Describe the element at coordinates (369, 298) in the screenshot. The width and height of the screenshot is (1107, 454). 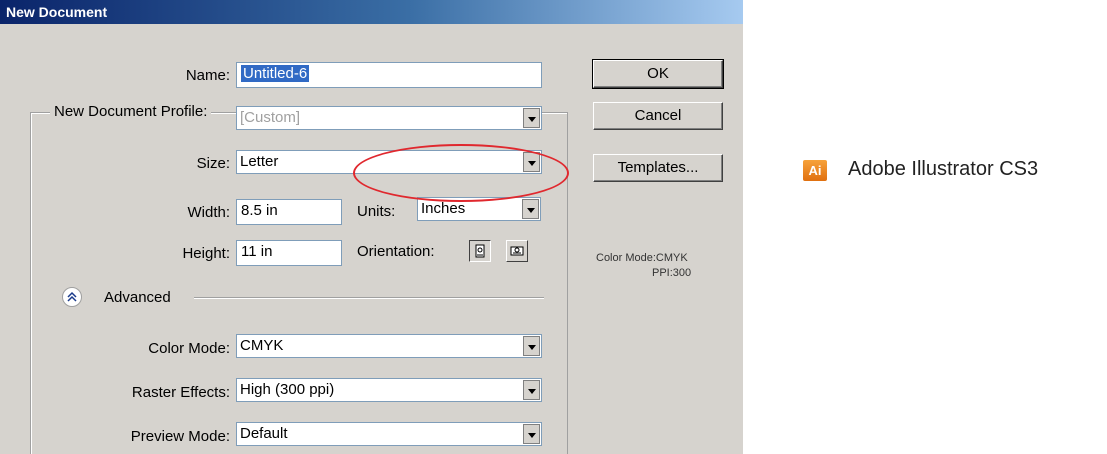
I see `advanced-divider` at that location.